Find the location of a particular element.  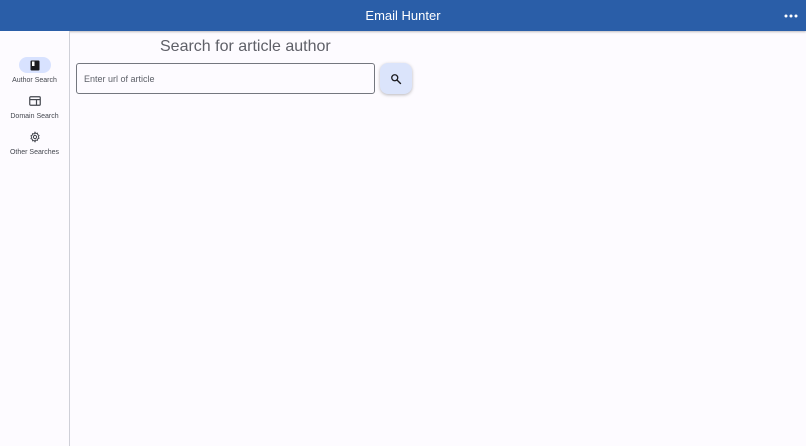

rail-item-other-searches: Other Searches is located at coordinates (34, 145).